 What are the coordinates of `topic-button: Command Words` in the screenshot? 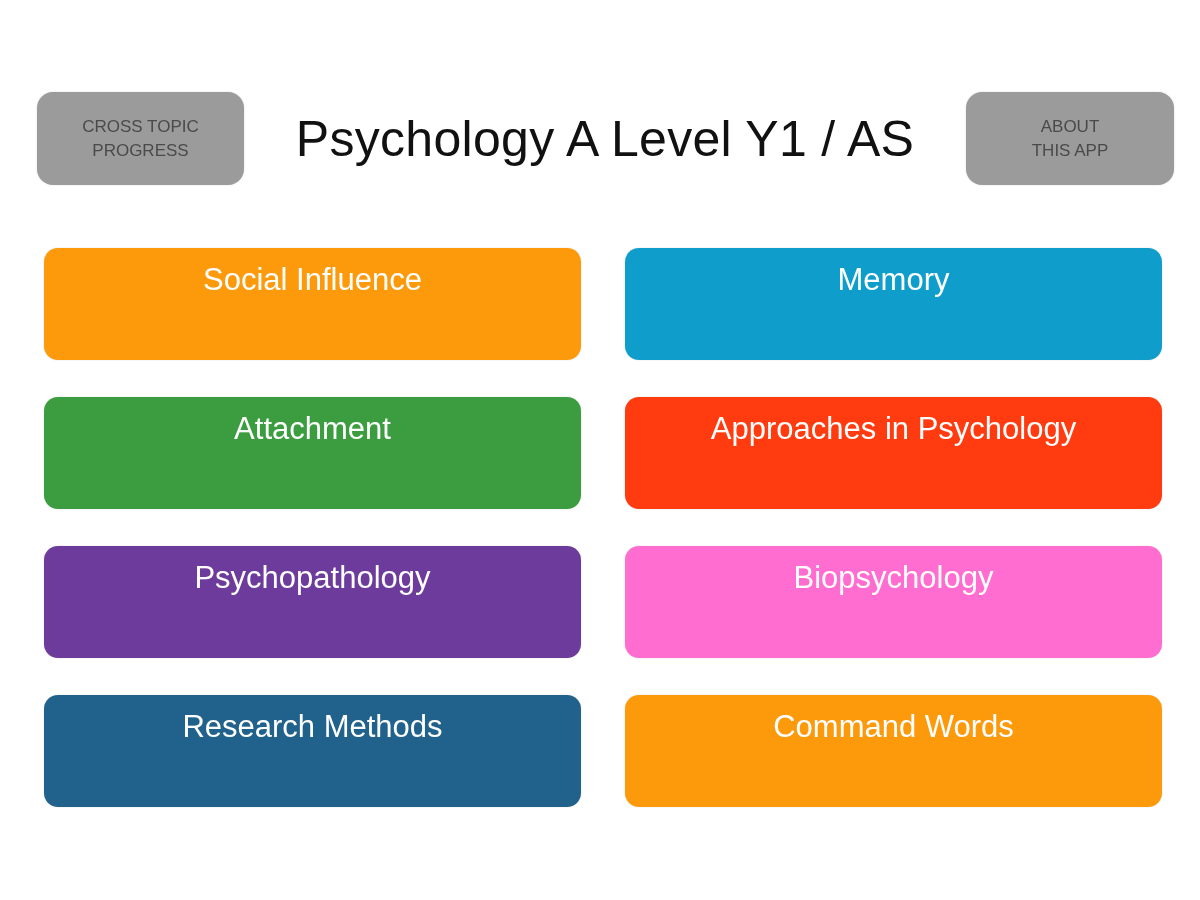 It's located at (893, 751).